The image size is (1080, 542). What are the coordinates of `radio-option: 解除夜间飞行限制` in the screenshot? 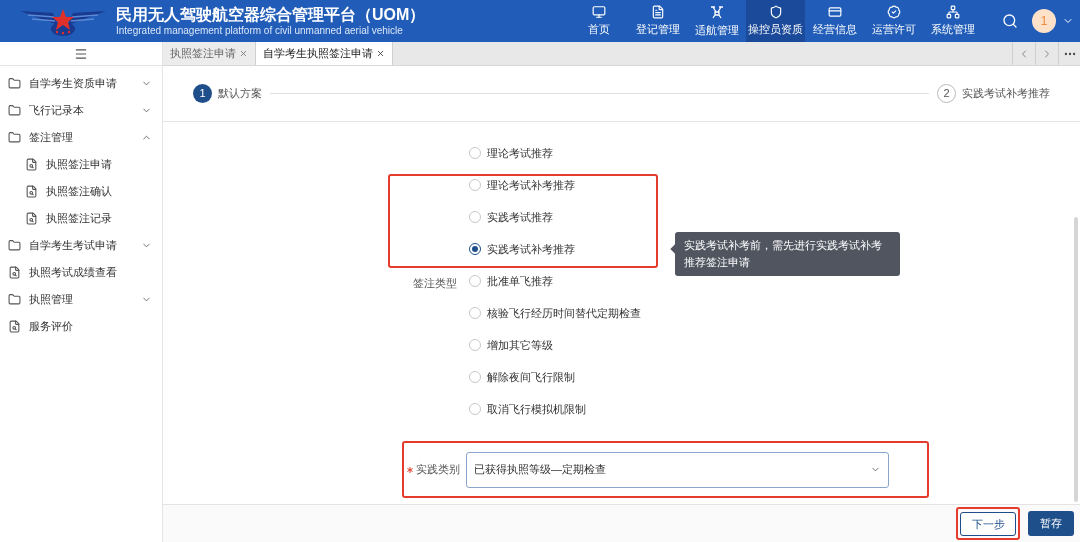 It's located at (555, 377).